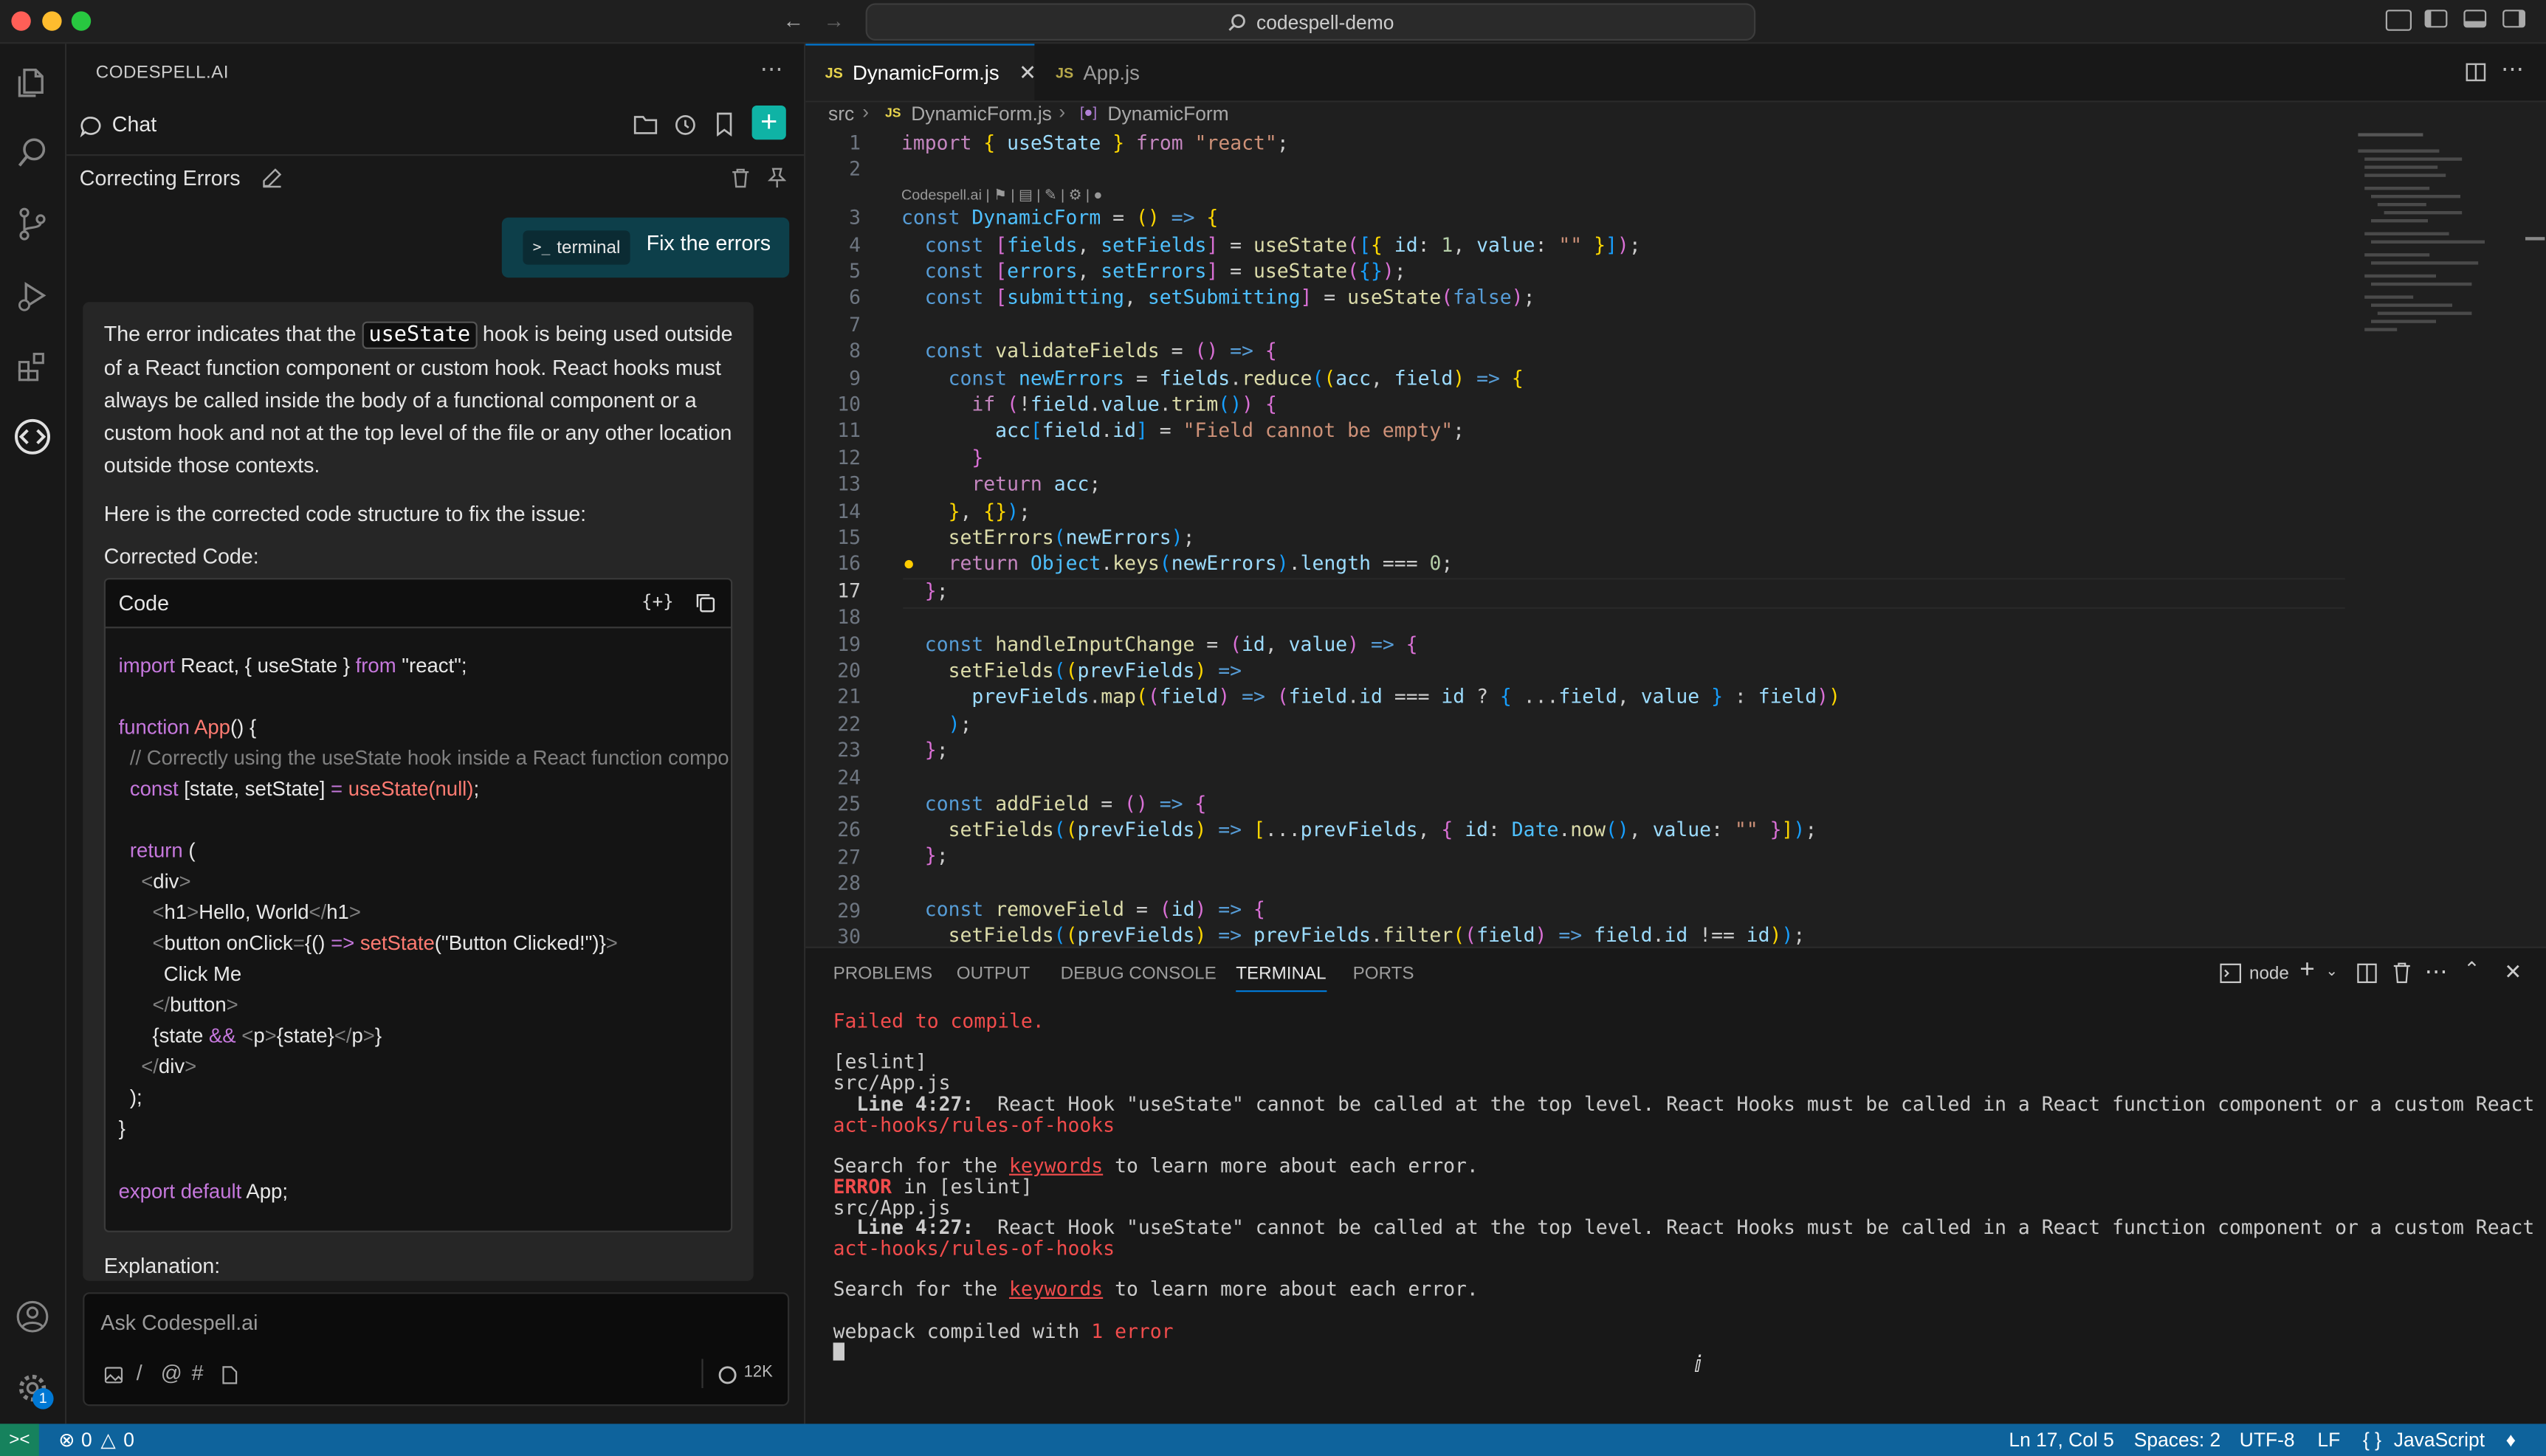 Image resolution: width=2546 pixels, height=1456 pixels. Describe the element at coordinates (849, 484) in the screenshot. I see `line-number: 13` at that location.